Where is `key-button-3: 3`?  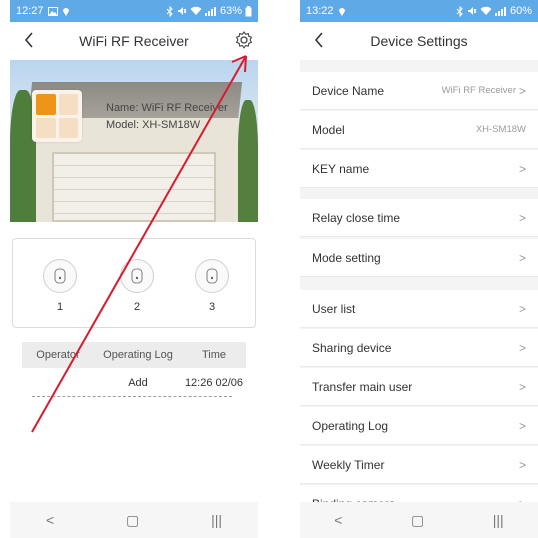 key-button-3: 3 is located at coordinates (212, 286).